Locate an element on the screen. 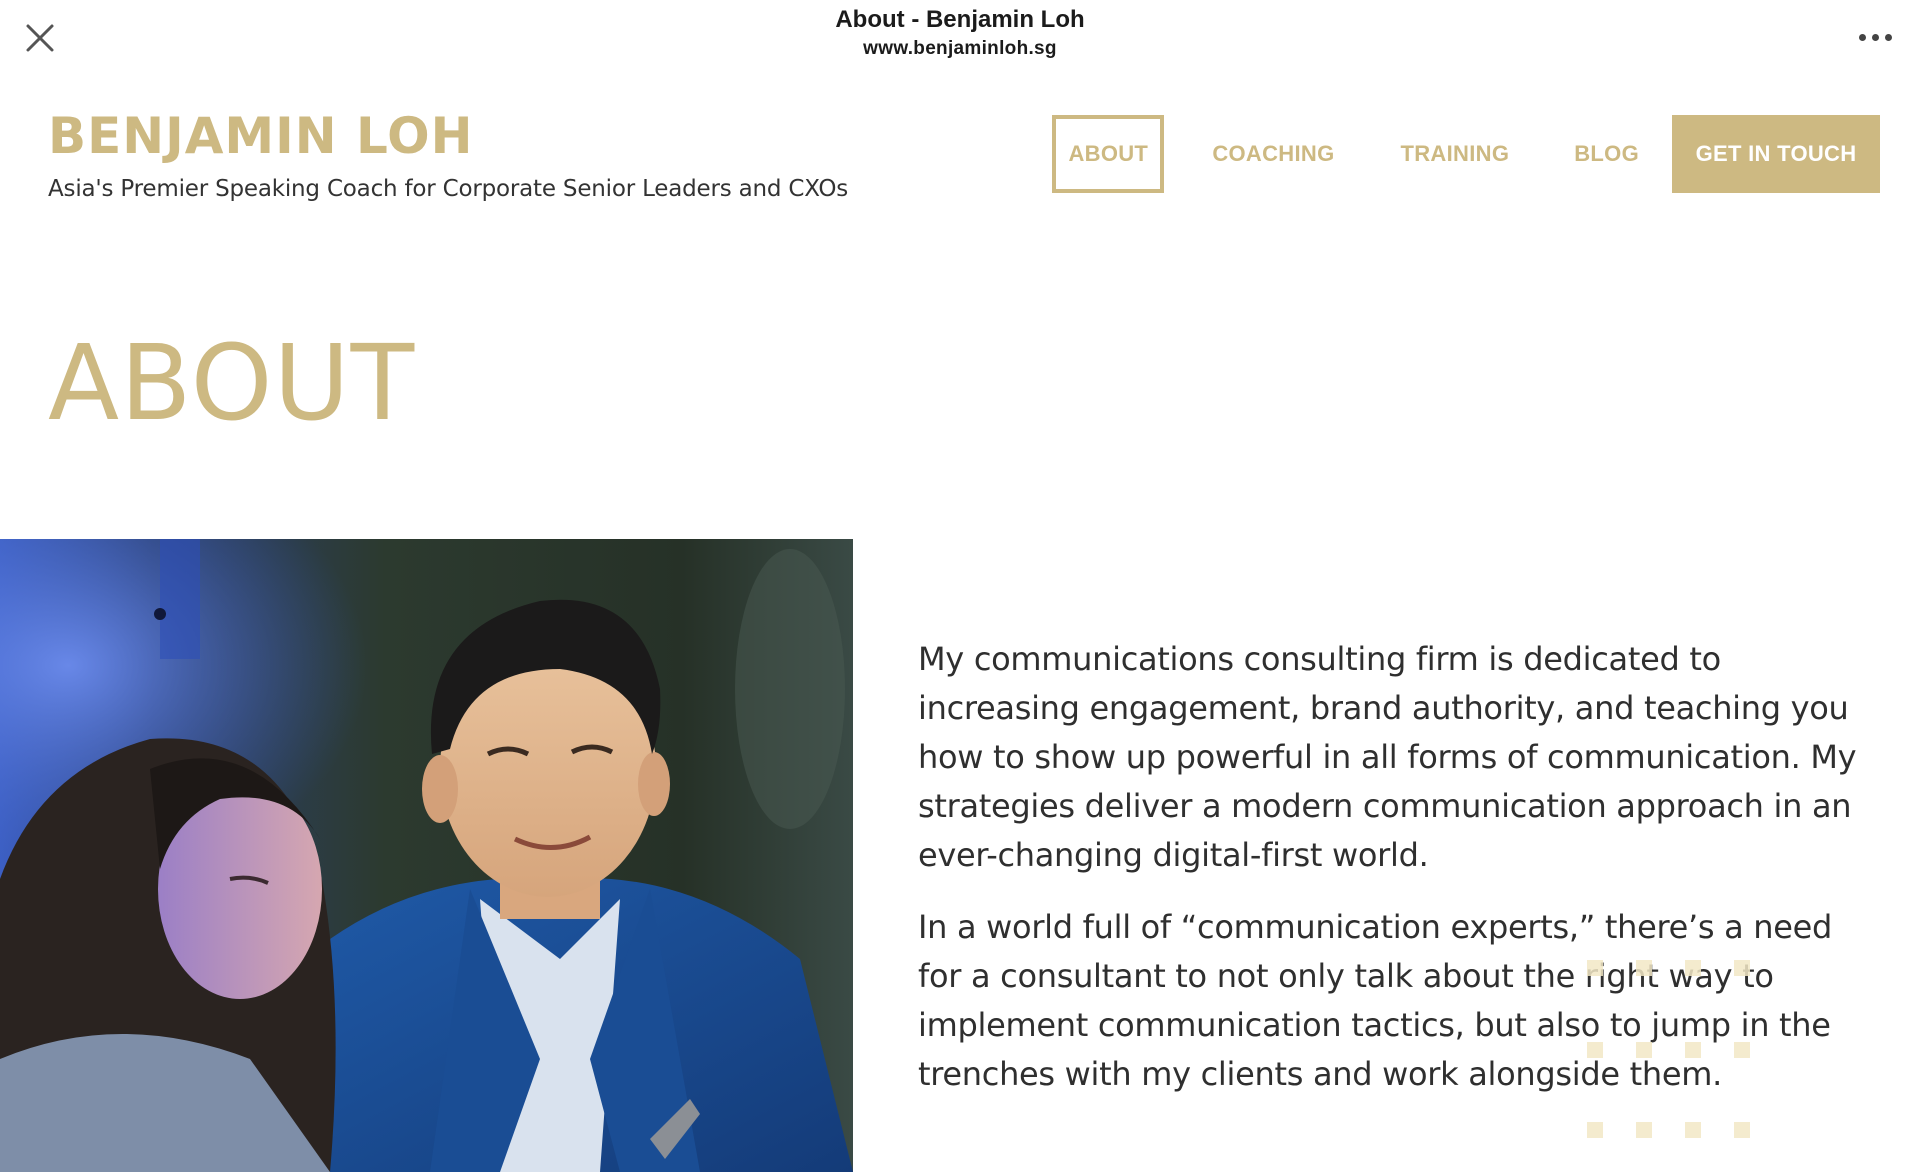  nav-item-about: ABOUT is located at coordinates (1108, 154).